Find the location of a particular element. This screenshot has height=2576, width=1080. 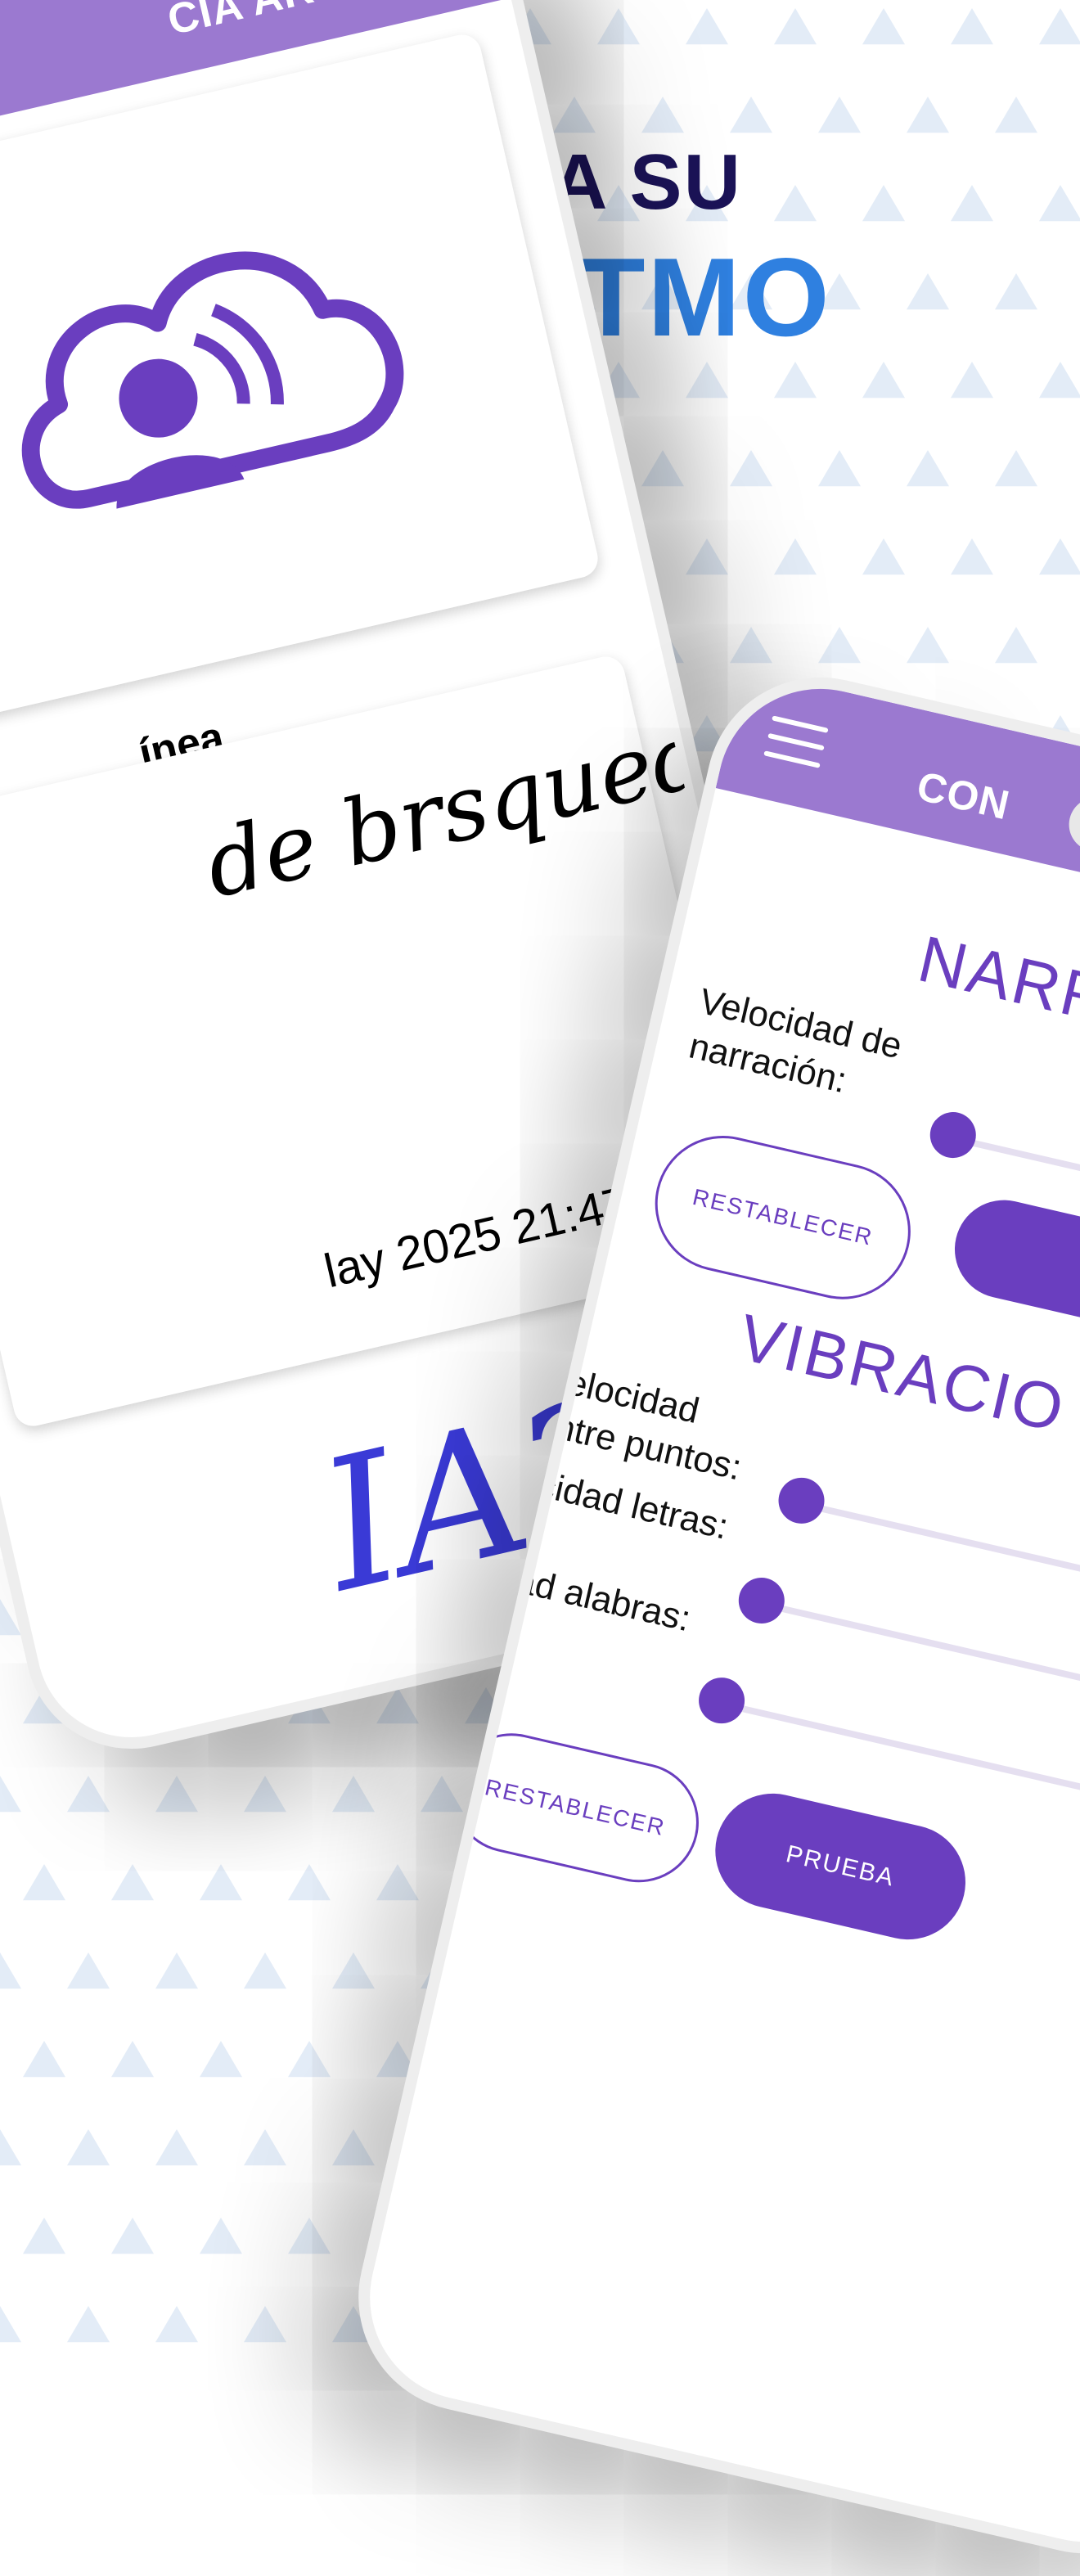

settings-title: CON is located at coordinates (964, 796).